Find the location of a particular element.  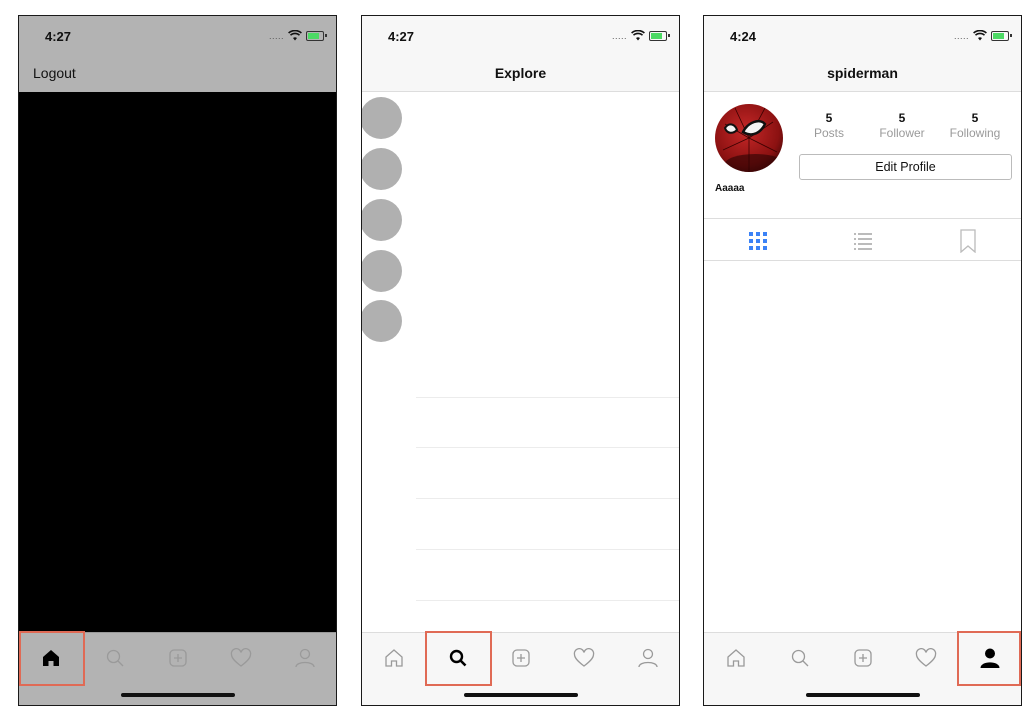

list-view-tab is located at coordinates (863, 241).